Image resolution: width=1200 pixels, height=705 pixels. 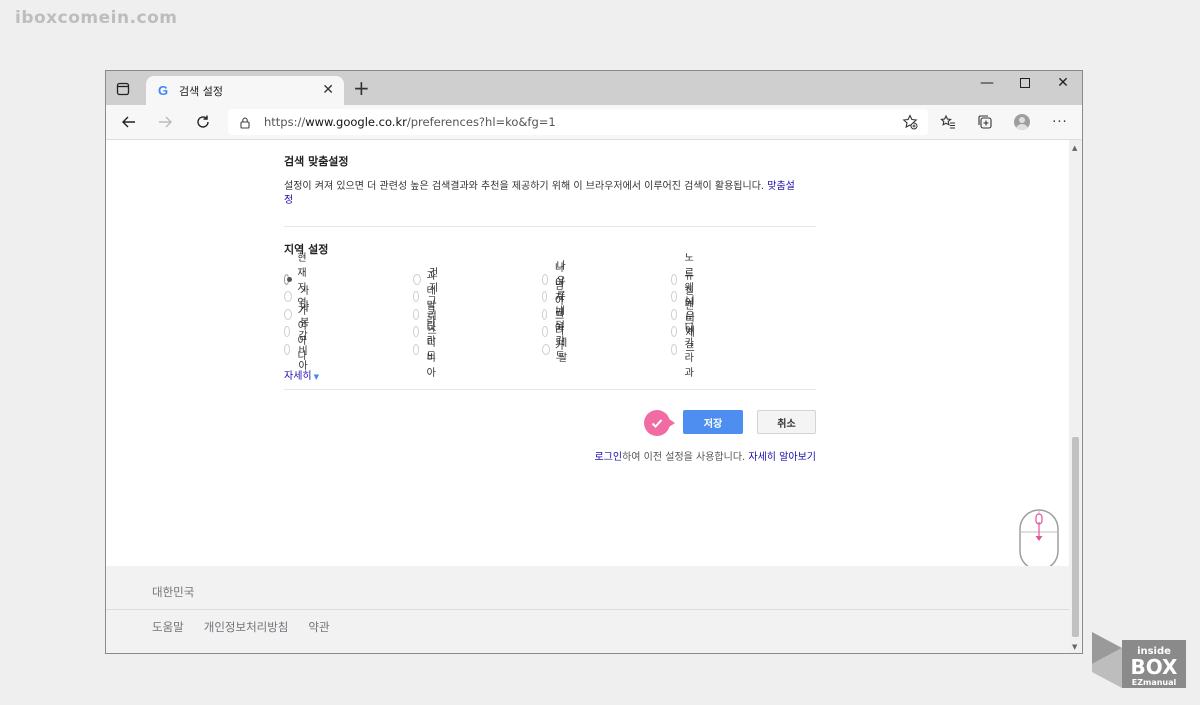 I want to click on svg-text: BOX, so click(x=1155, y=667).